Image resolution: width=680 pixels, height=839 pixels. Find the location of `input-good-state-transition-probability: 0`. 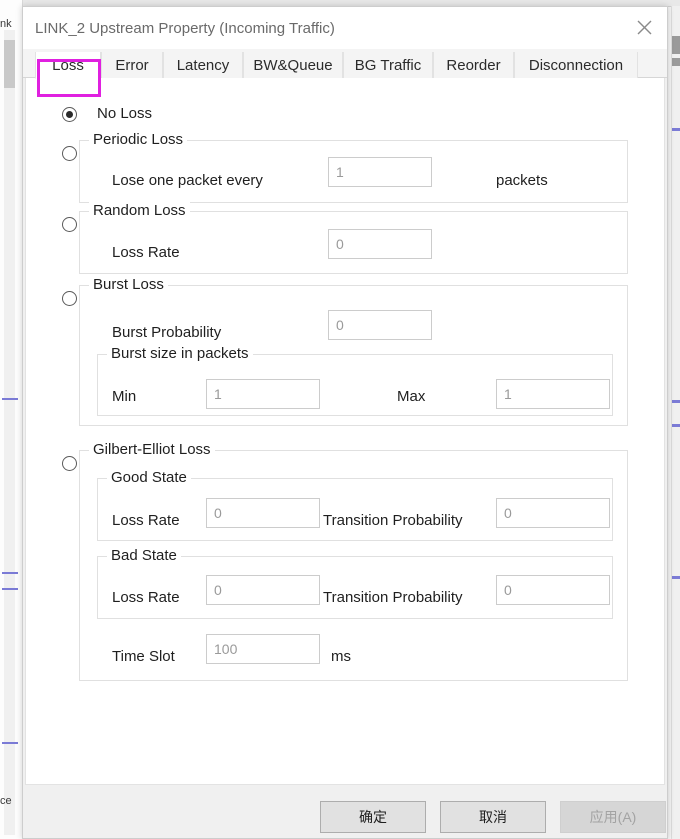

input-good-state-transition-probability: 0 is located at coordinates (553, 513).